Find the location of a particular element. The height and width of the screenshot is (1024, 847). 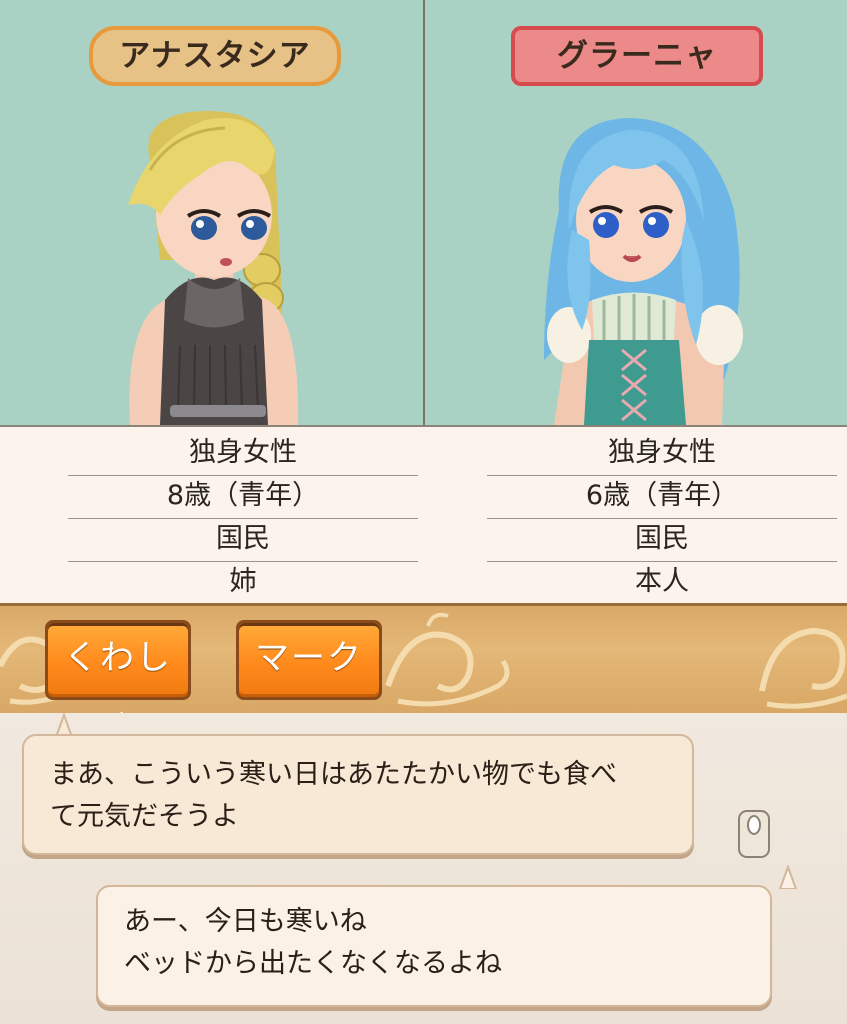

speech-bubble-left: まあ、こういう寒い日はあたたかい物でも食べ て元気だそうよ is located at coordinates (358, 794).